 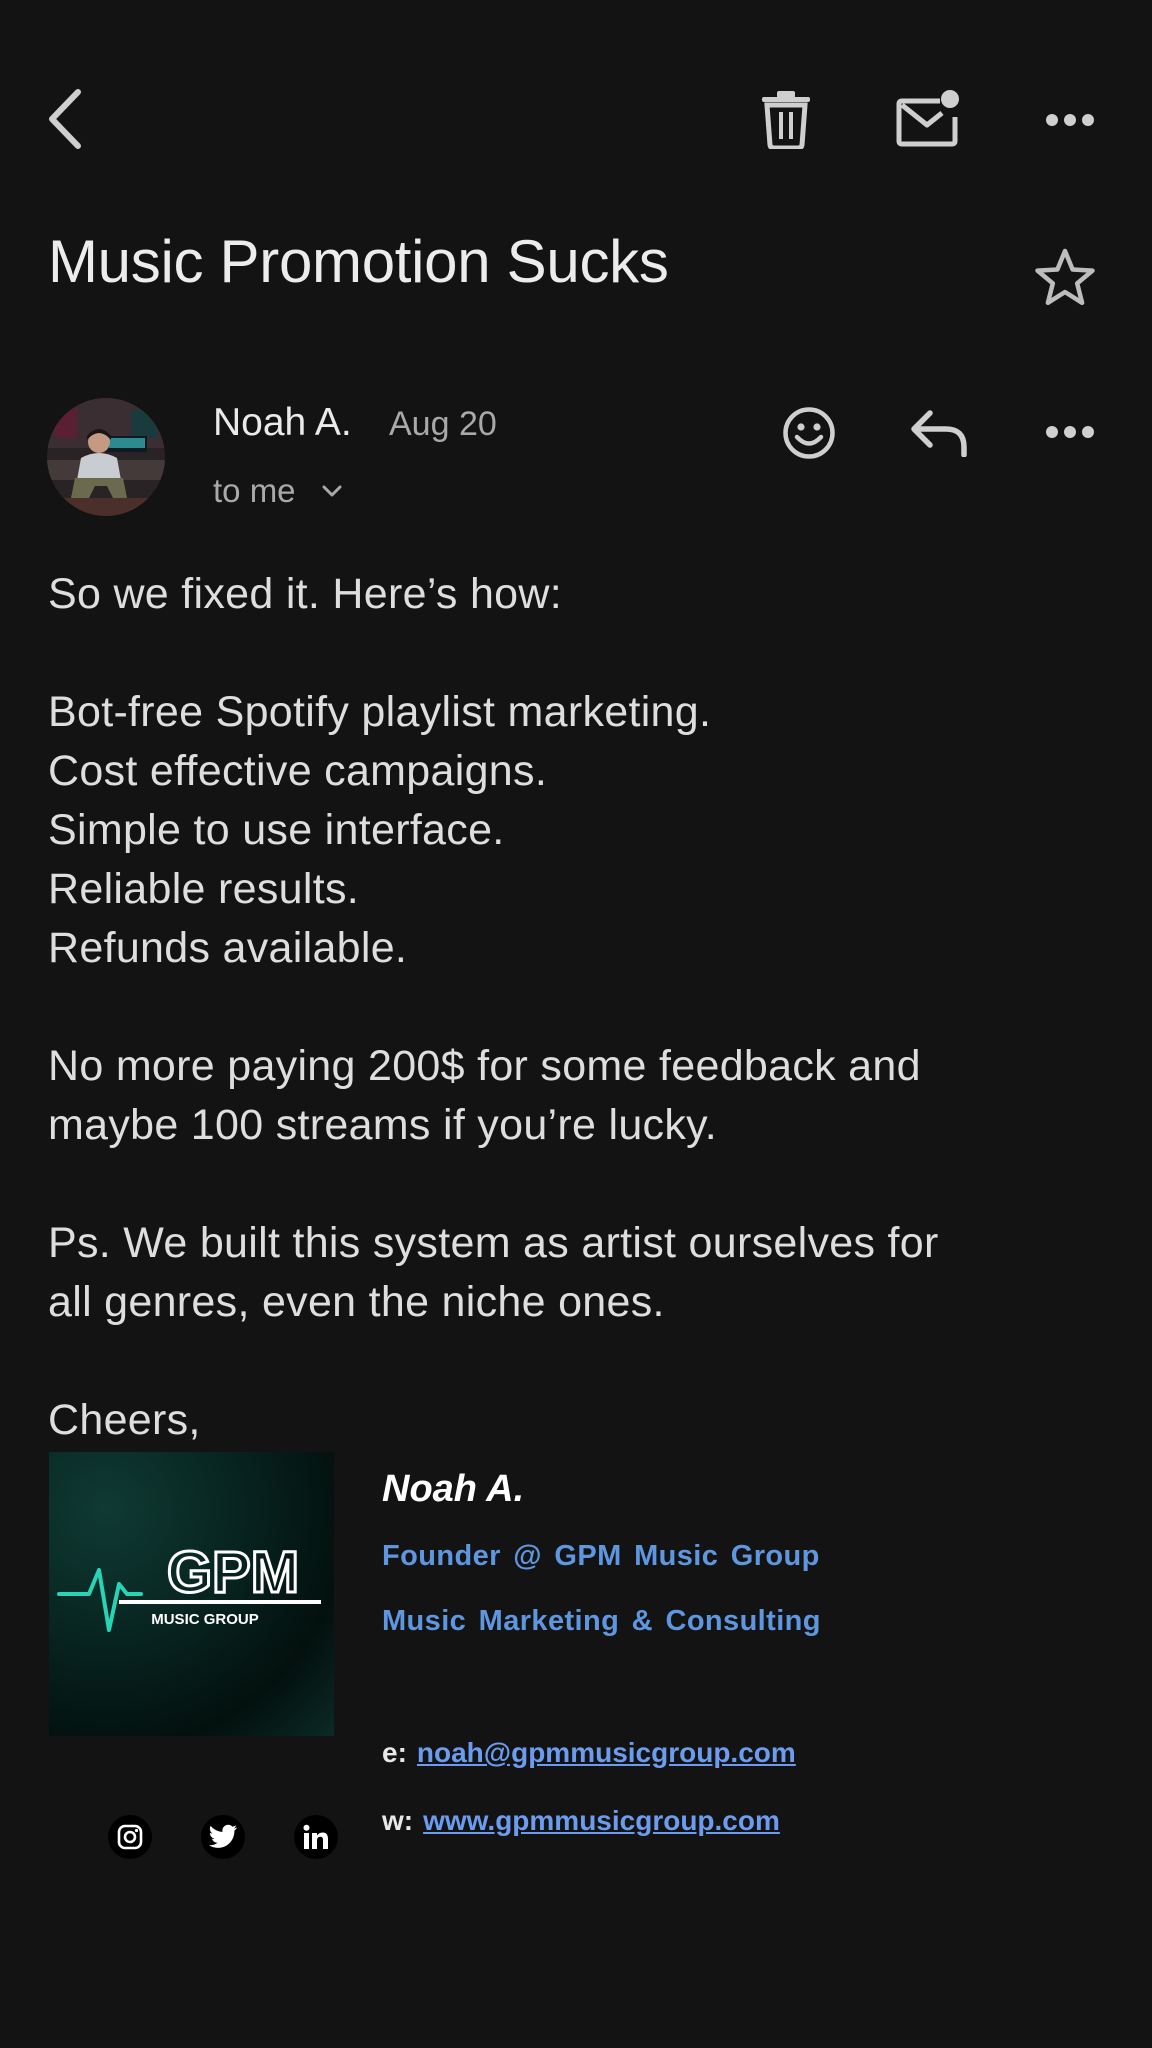 I want to click on company-logo: GPM MUSIC GROUP, so click(x=191, y=1594).